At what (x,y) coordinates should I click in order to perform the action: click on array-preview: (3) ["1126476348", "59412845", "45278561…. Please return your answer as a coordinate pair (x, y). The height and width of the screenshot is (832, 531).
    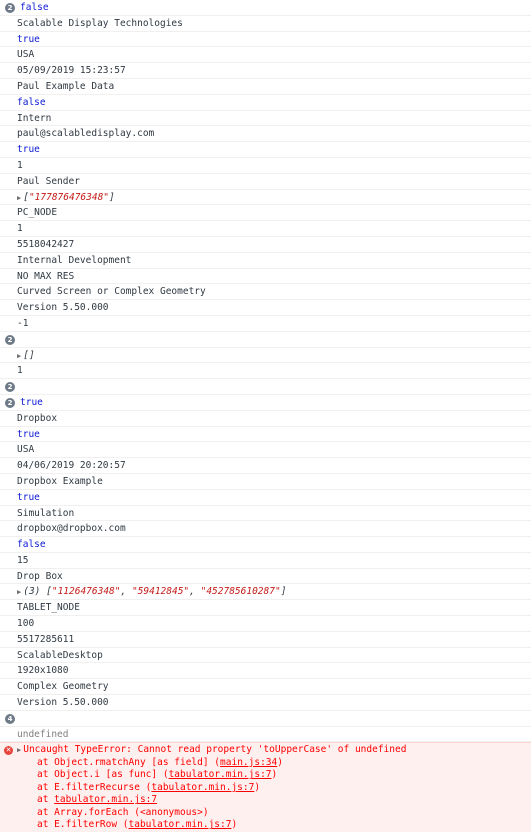
    Looking at the image, I should click on (154, 591).